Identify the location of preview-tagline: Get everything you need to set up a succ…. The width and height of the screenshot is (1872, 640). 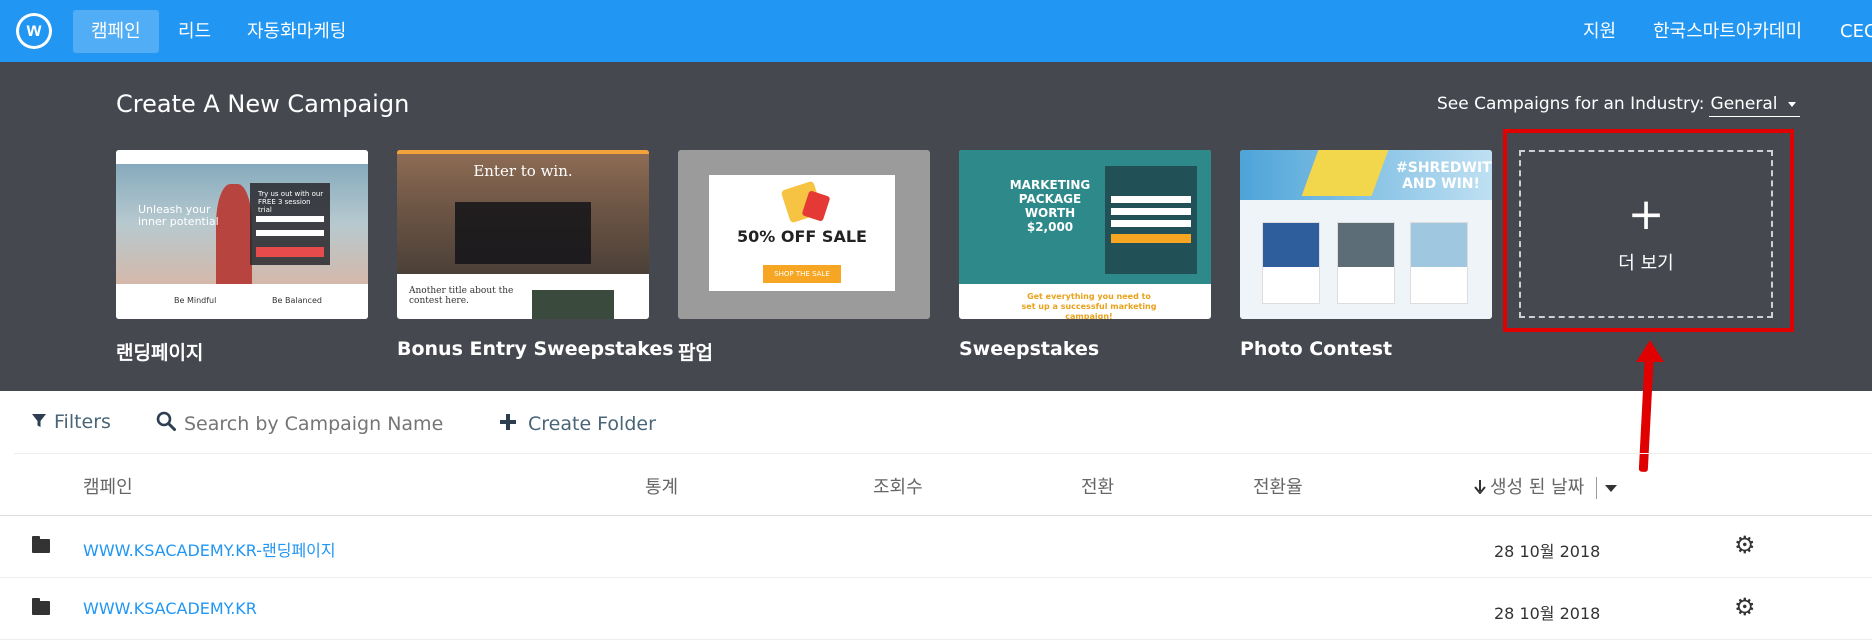
(1089, 305).